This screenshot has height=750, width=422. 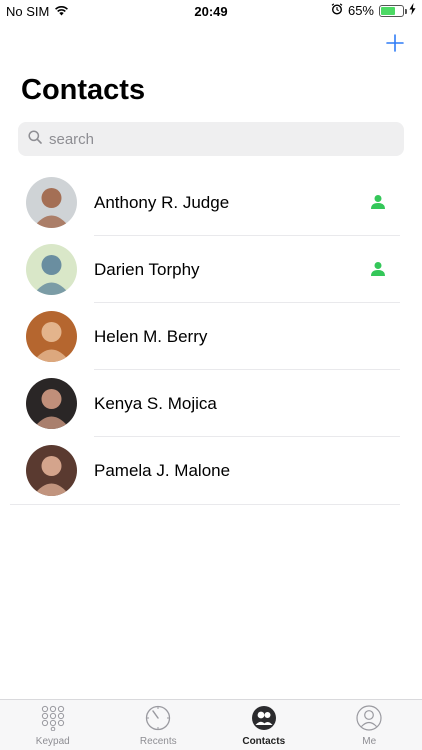 I want to click on tab-label-recents: Recents, so click(x=158, y=741).